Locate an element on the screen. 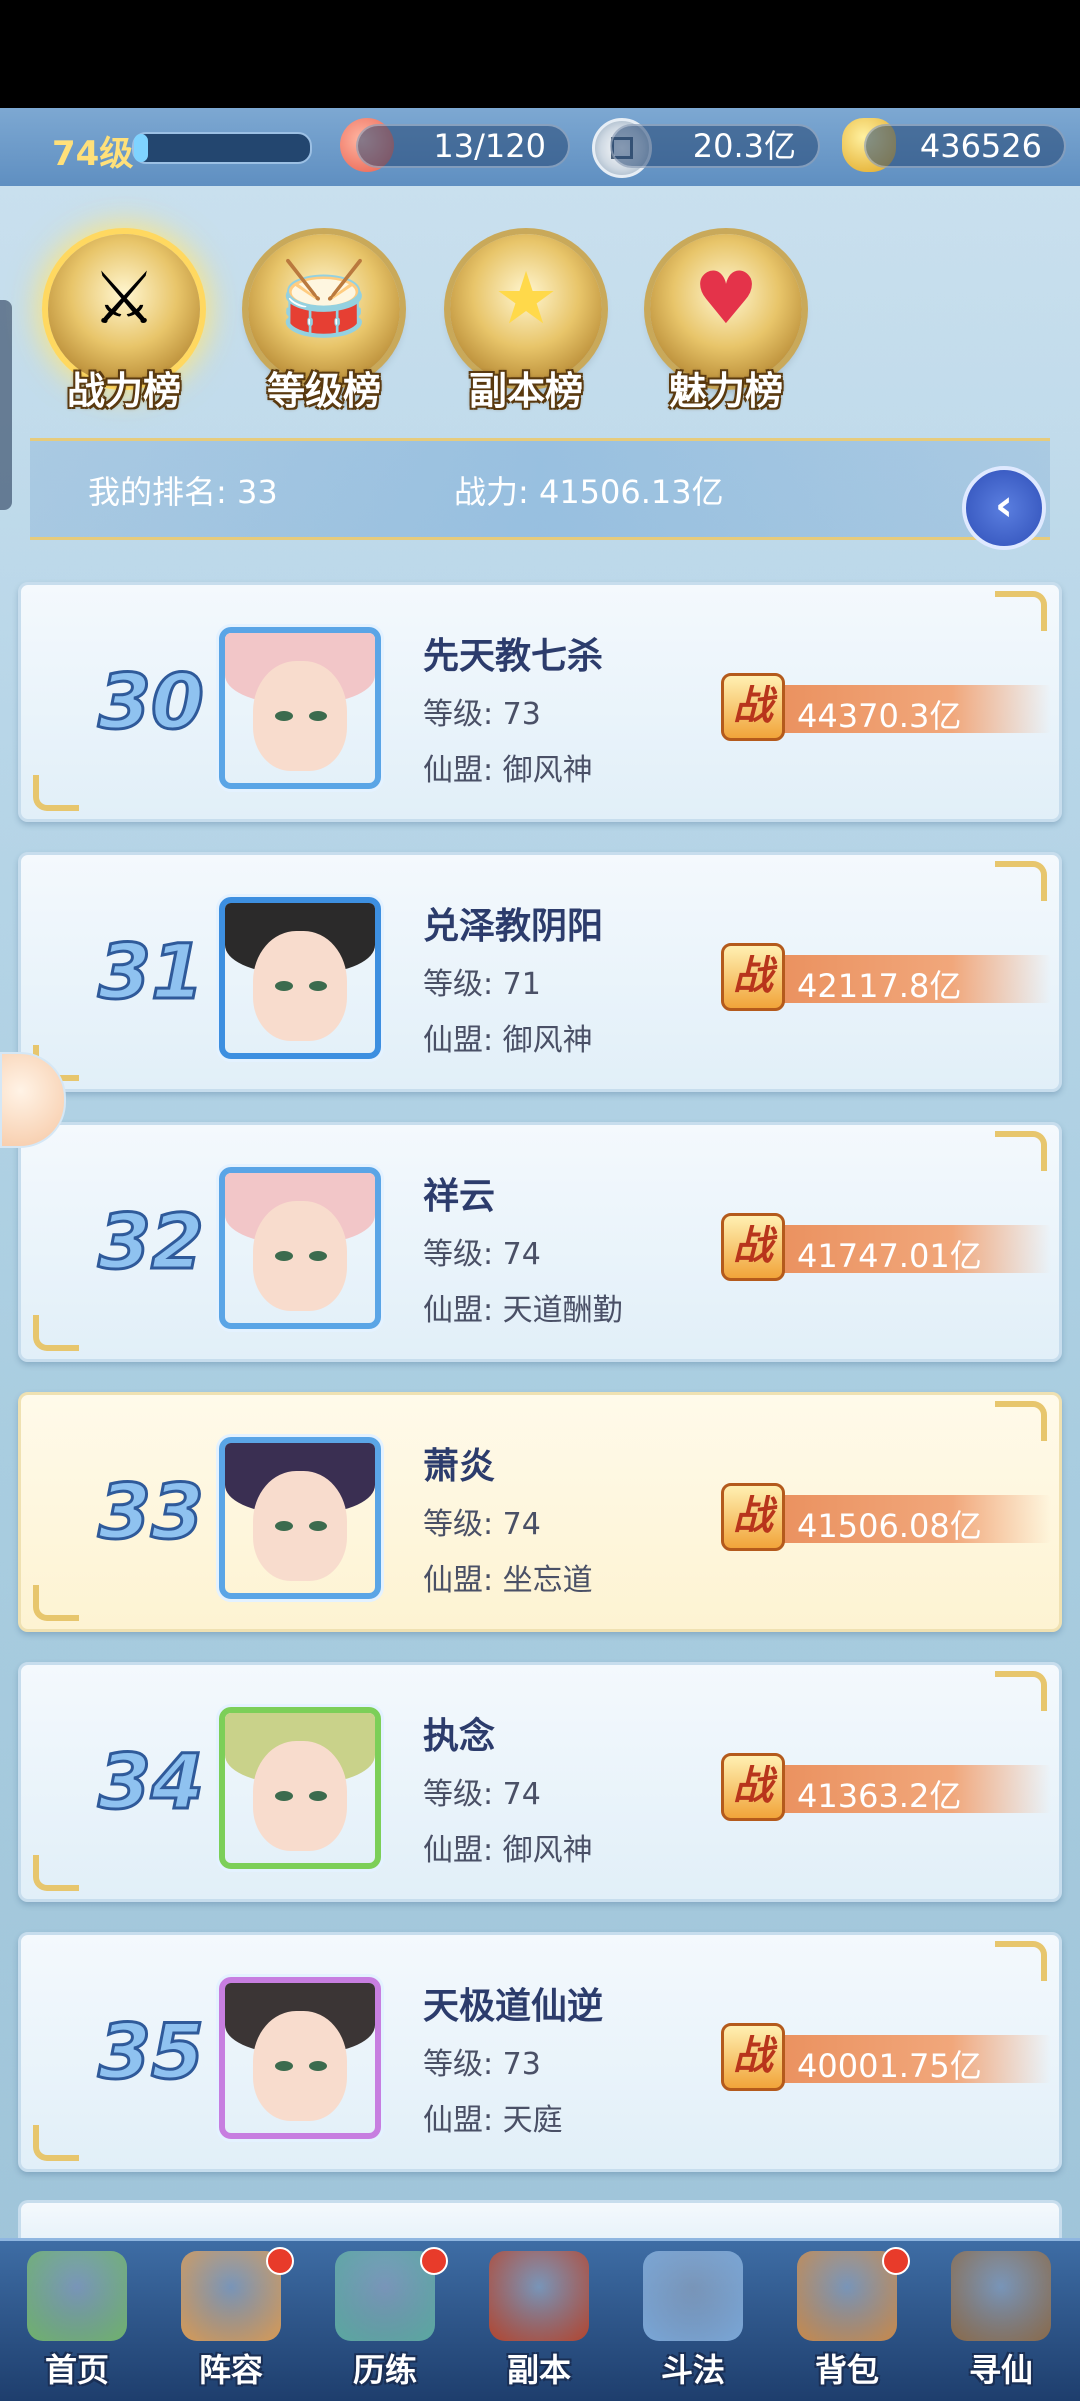 Image resolution: width=1080 pixels, height=2401 pixels. list-item: 35 天极道仙逆 等级: 73 仙盟: 天庭 战 40001.75亿 is located at coordinates (540, 2052).